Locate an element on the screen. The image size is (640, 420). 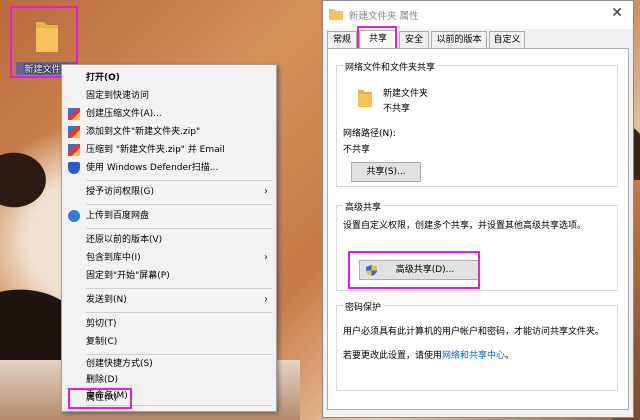
advanced-sharing-description: 设置自定义权限，创建多个共享，并设置其他高级共享选项。 is located at coordinates (465, 226).